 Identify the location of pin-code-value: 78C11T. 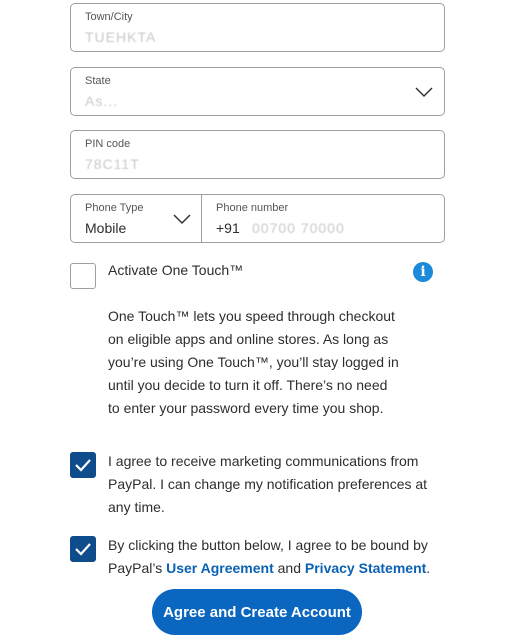
(112, 164).